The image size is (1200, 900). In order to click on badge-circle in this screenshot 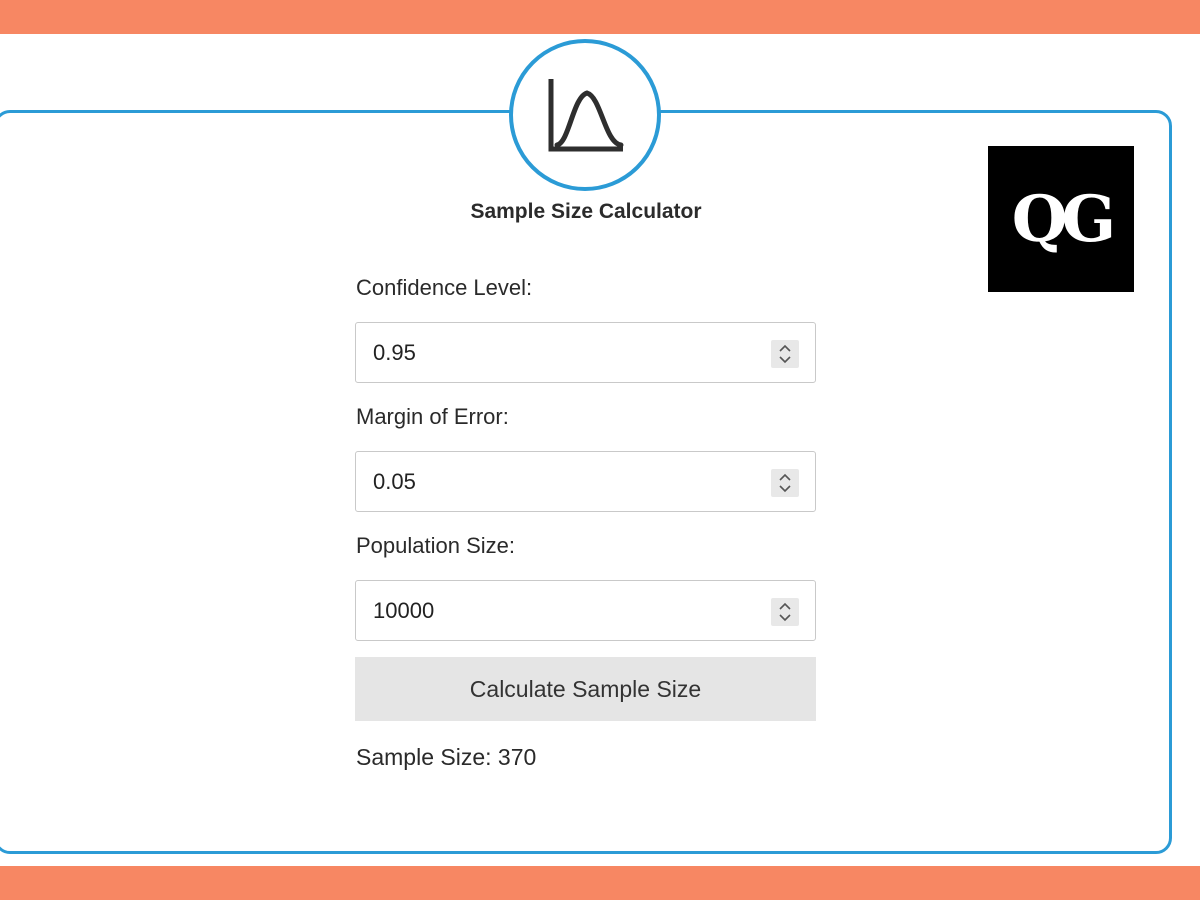, I will do `click(585, 115)`.